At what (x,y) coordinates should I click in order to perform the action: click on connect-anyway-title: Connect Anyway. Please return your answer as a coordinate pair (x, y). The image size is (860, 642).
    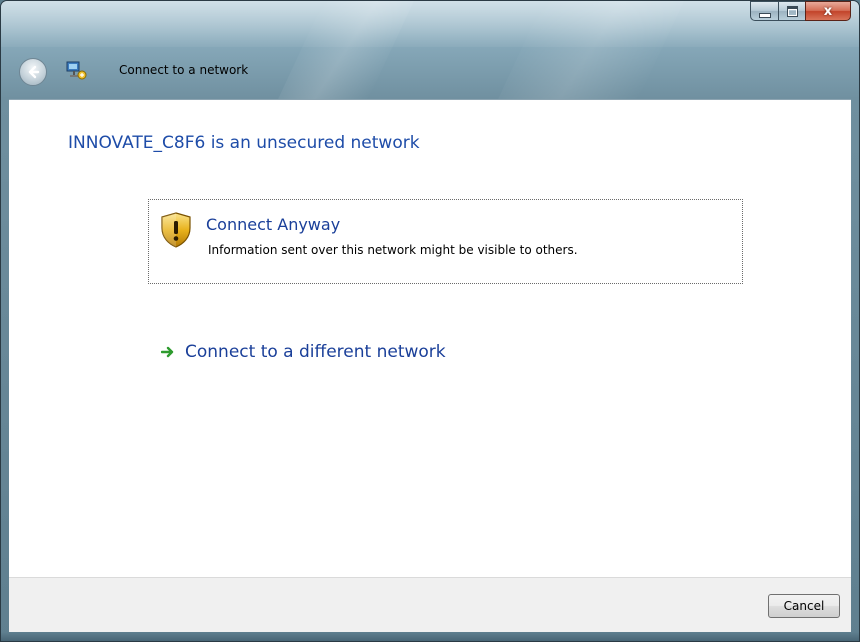
    Looking at the image, I should click on (273, 224).